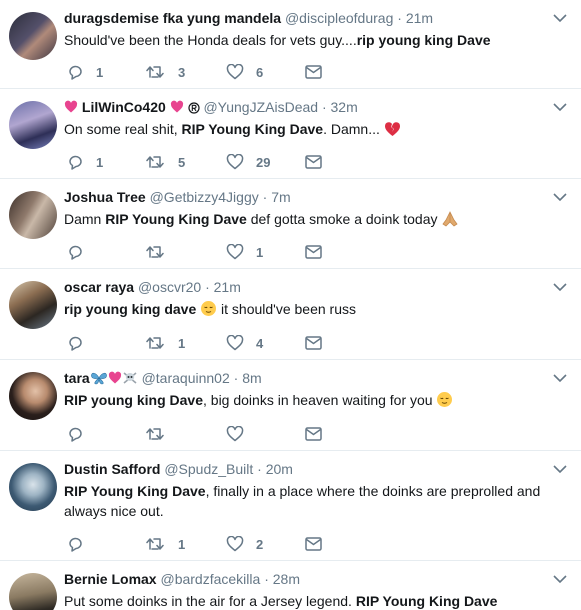 The height and width of the screenshot is (610, 581). I want to click on tweet-text-plain: , big doinks in heaven waiting for you, so click(318, 400).